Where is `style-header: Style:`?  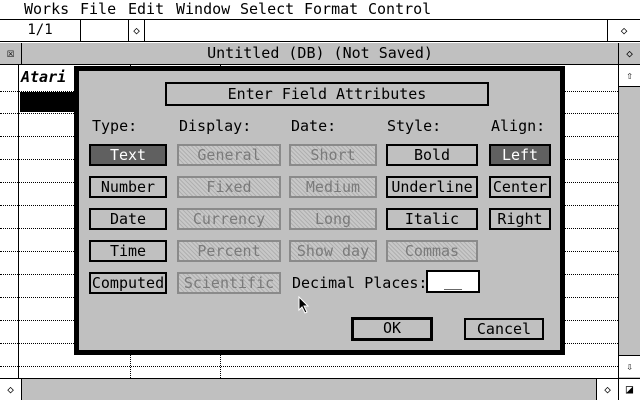 style-header: Style: is located at coordinates (414, 126).